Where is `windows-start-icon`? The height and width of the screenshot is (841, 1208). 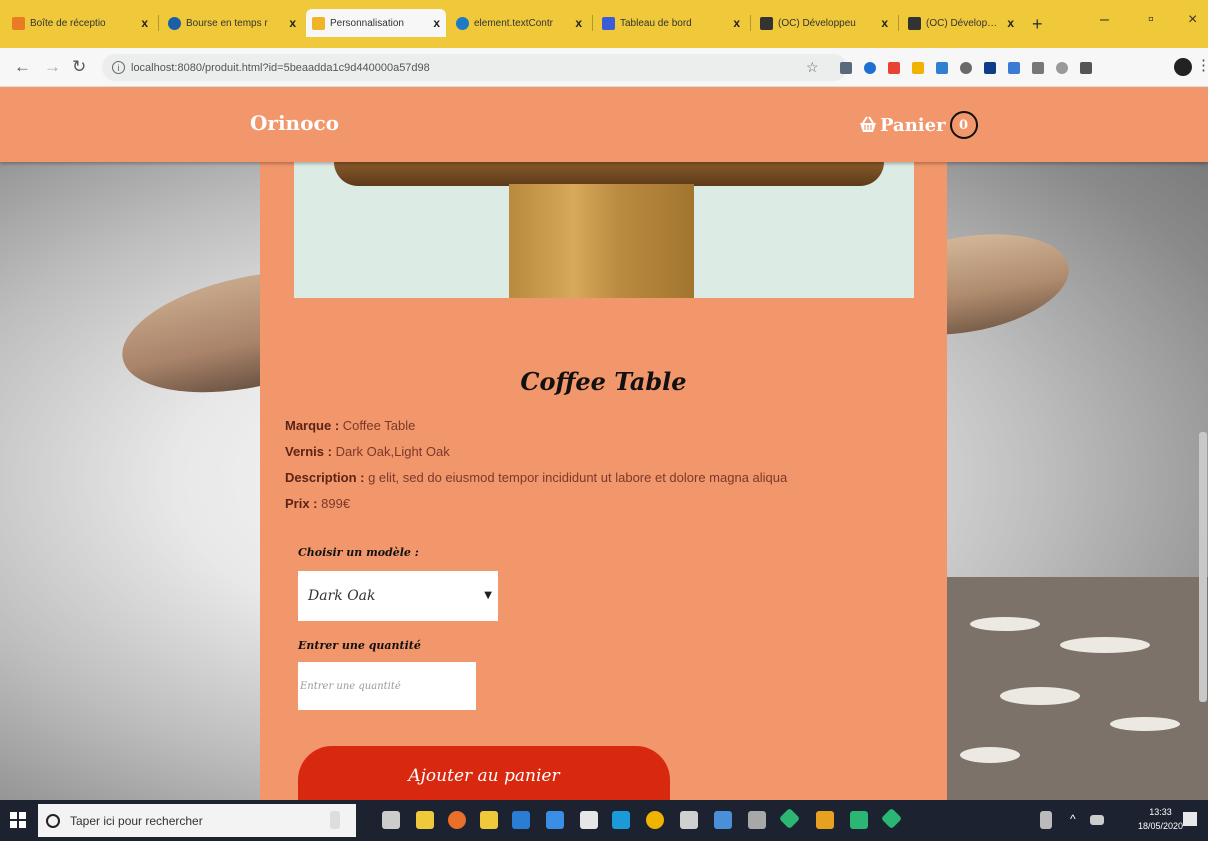
windows-start-icon is located at coordinates (18, 820).